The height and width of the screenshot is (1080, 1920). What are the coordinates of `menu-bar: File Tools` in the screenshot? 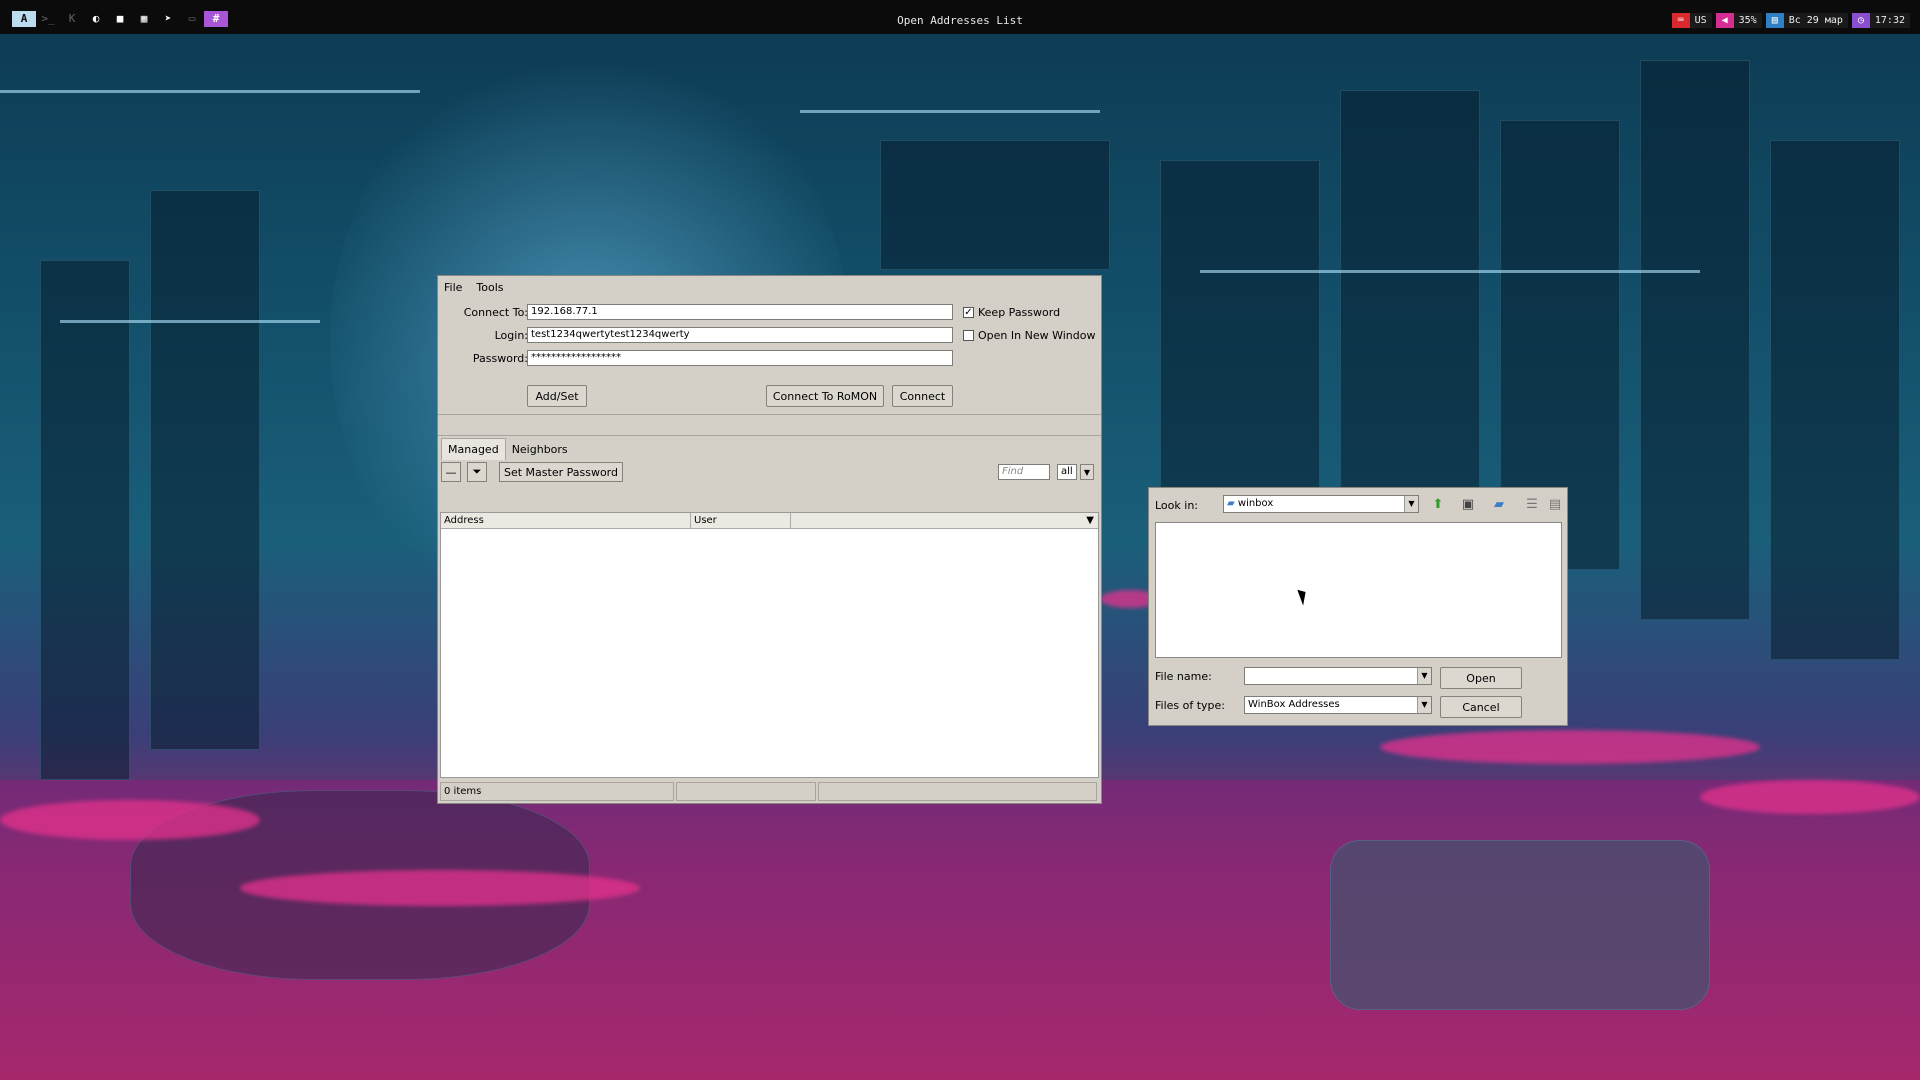 It's located at (769, 287).